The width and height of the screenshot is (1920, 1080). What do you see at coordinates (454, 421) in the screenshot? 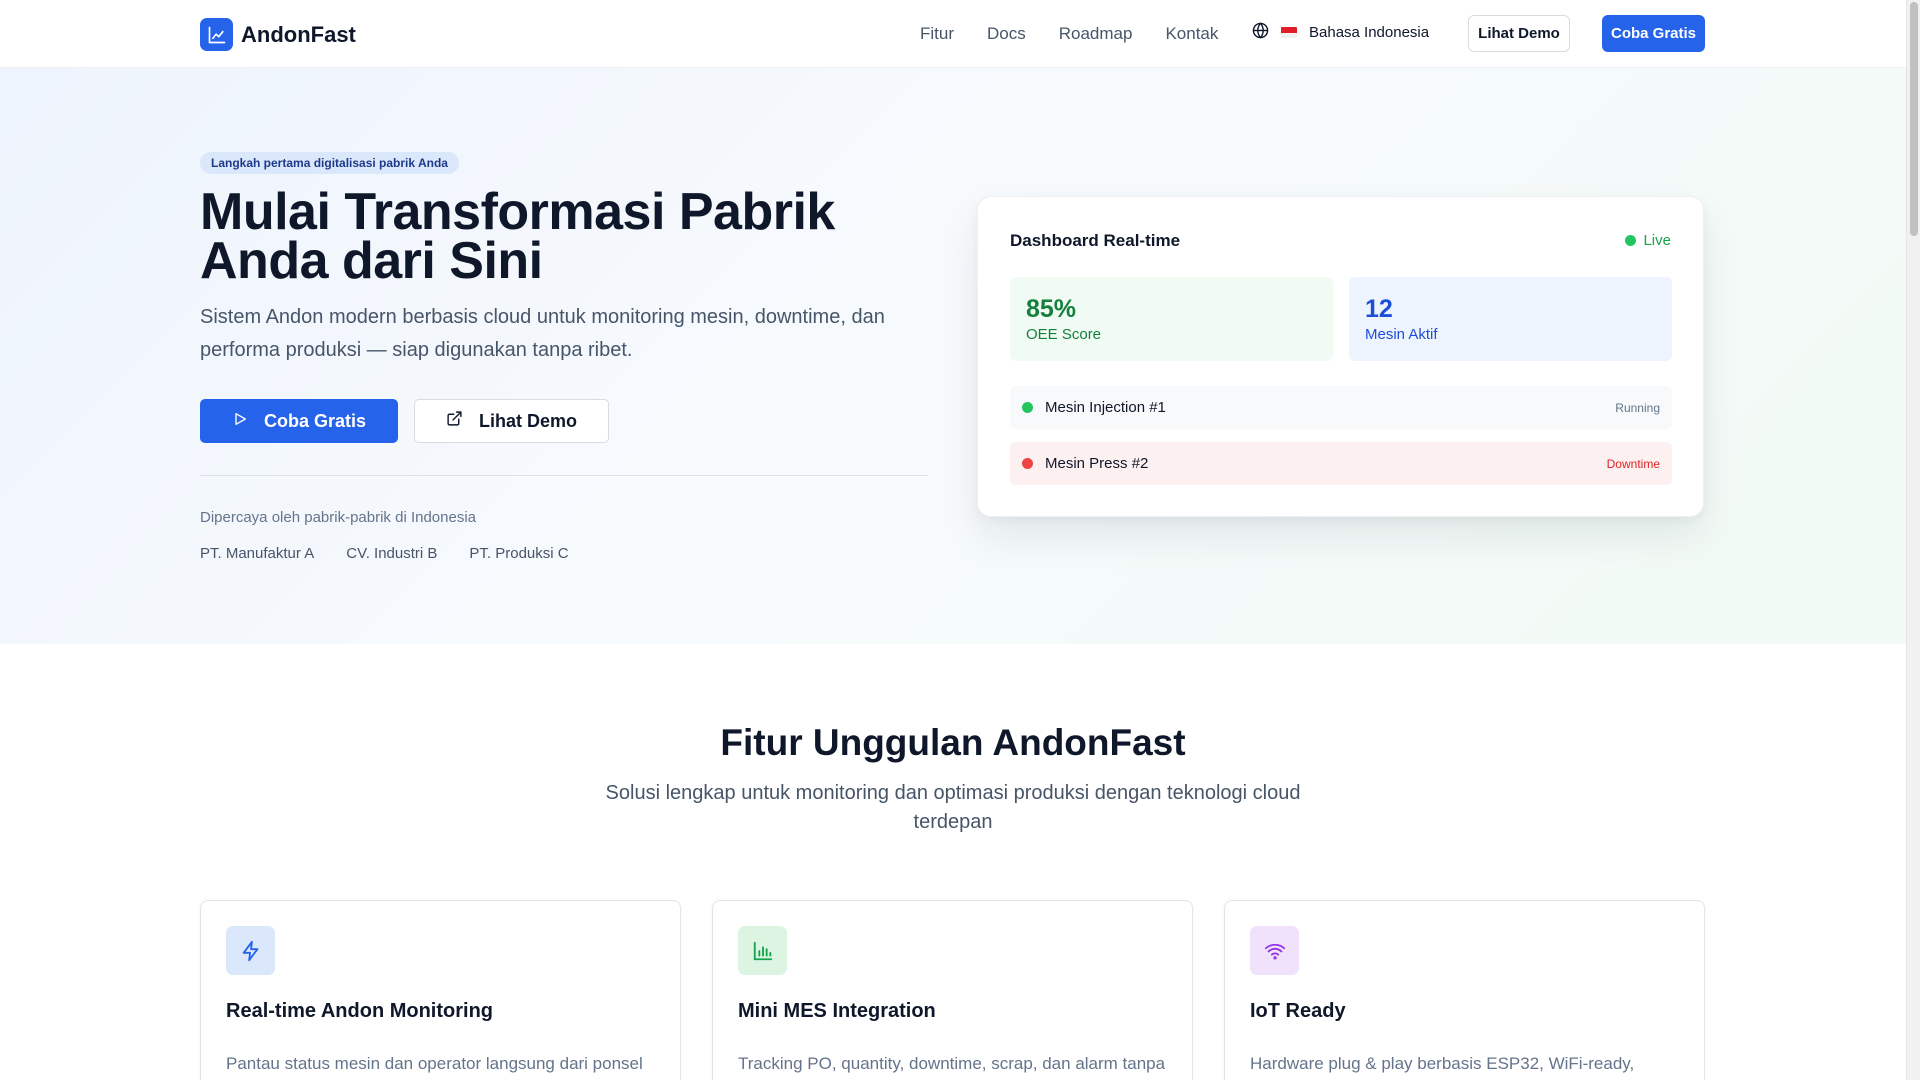
I see `external-link-icon` at bounding box center [454, 421].